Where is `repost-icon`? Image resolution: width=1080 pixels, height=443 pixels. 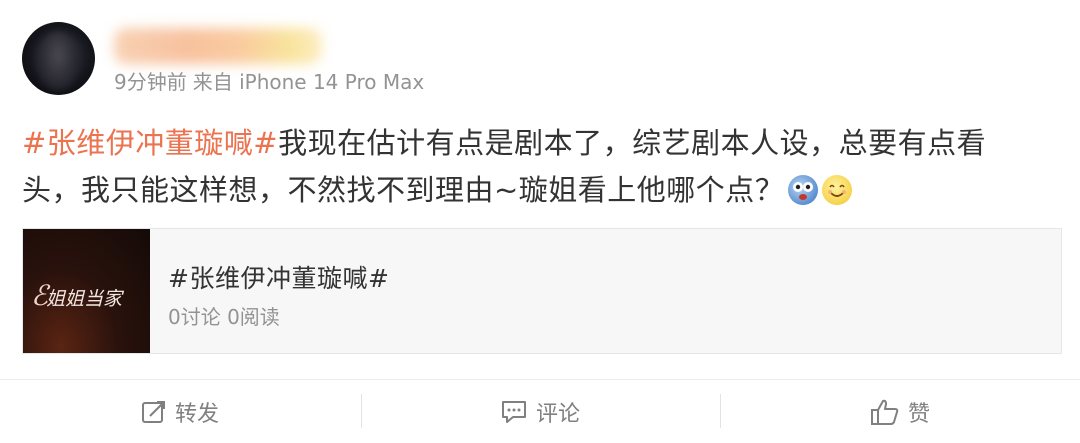 repost-icon is located at coordinates (153, 411).